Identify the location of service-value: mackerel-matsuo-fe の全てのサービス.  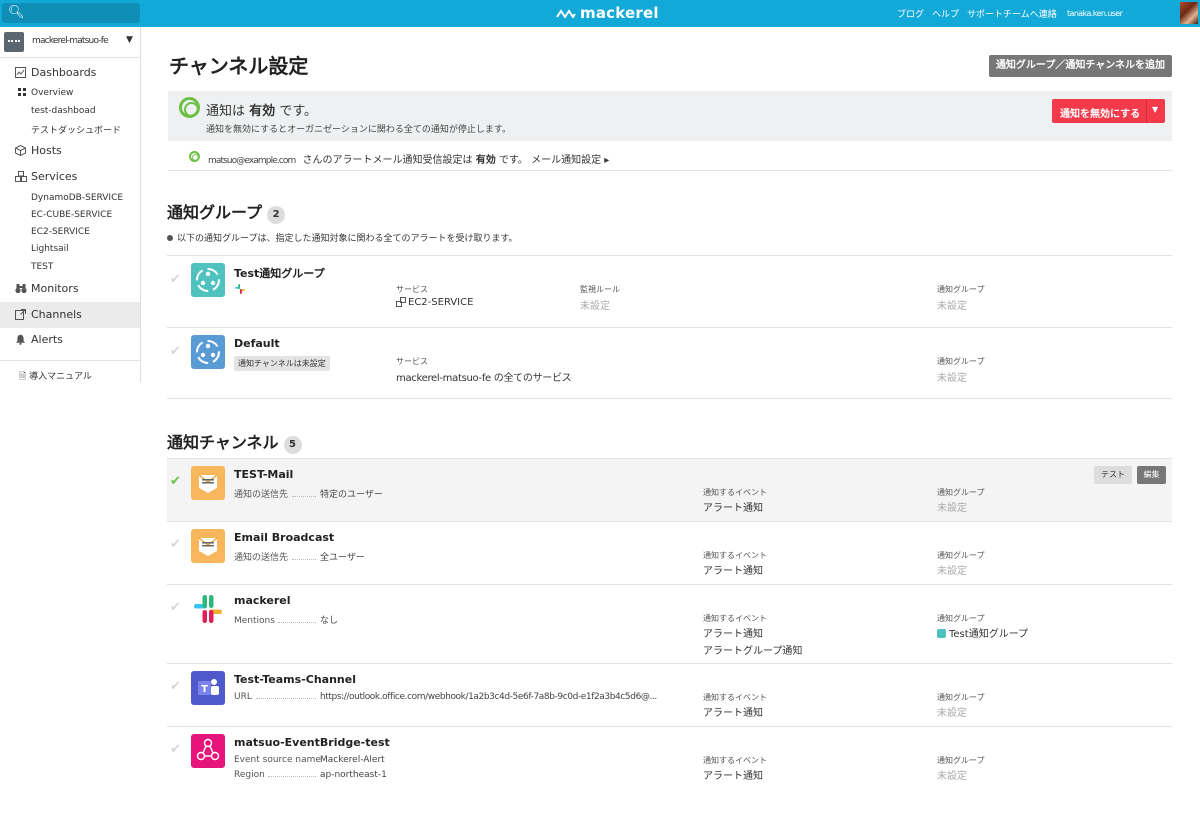
(484, 378).